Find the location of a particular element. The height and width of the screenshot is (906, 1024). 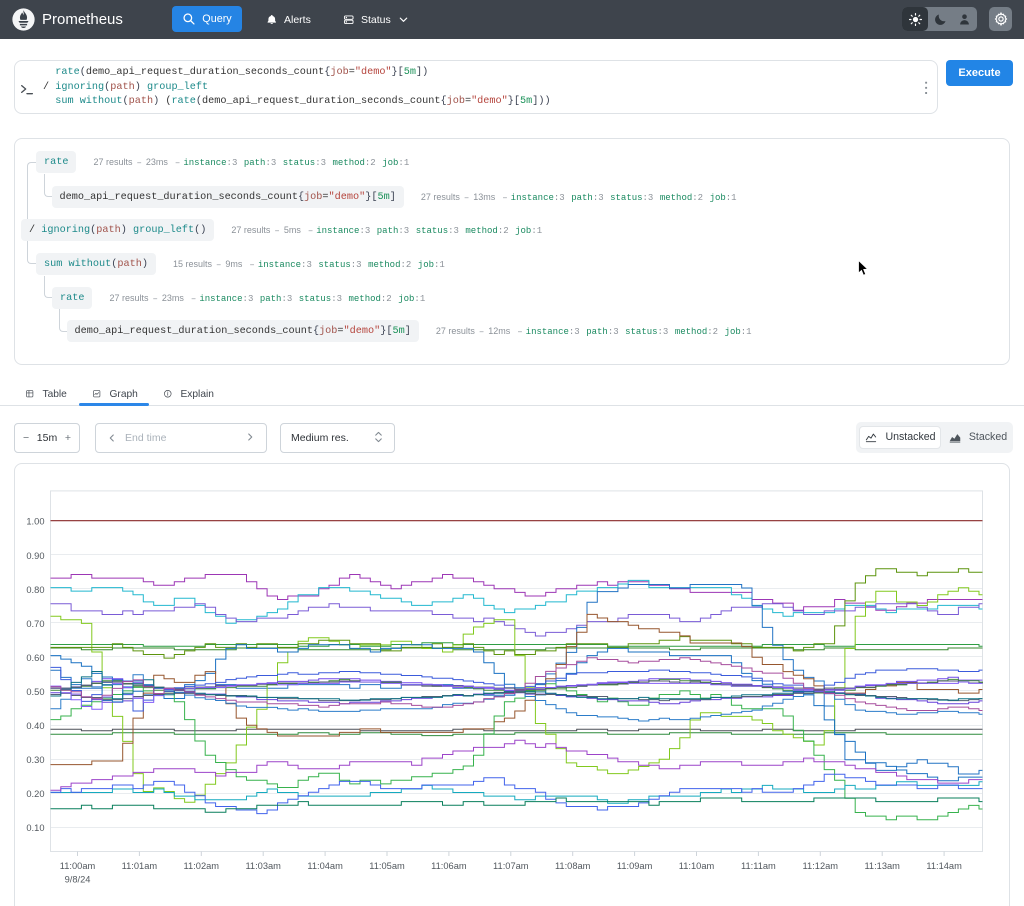

svg-text: 9/8/24 is located at coordinates (78, 880).